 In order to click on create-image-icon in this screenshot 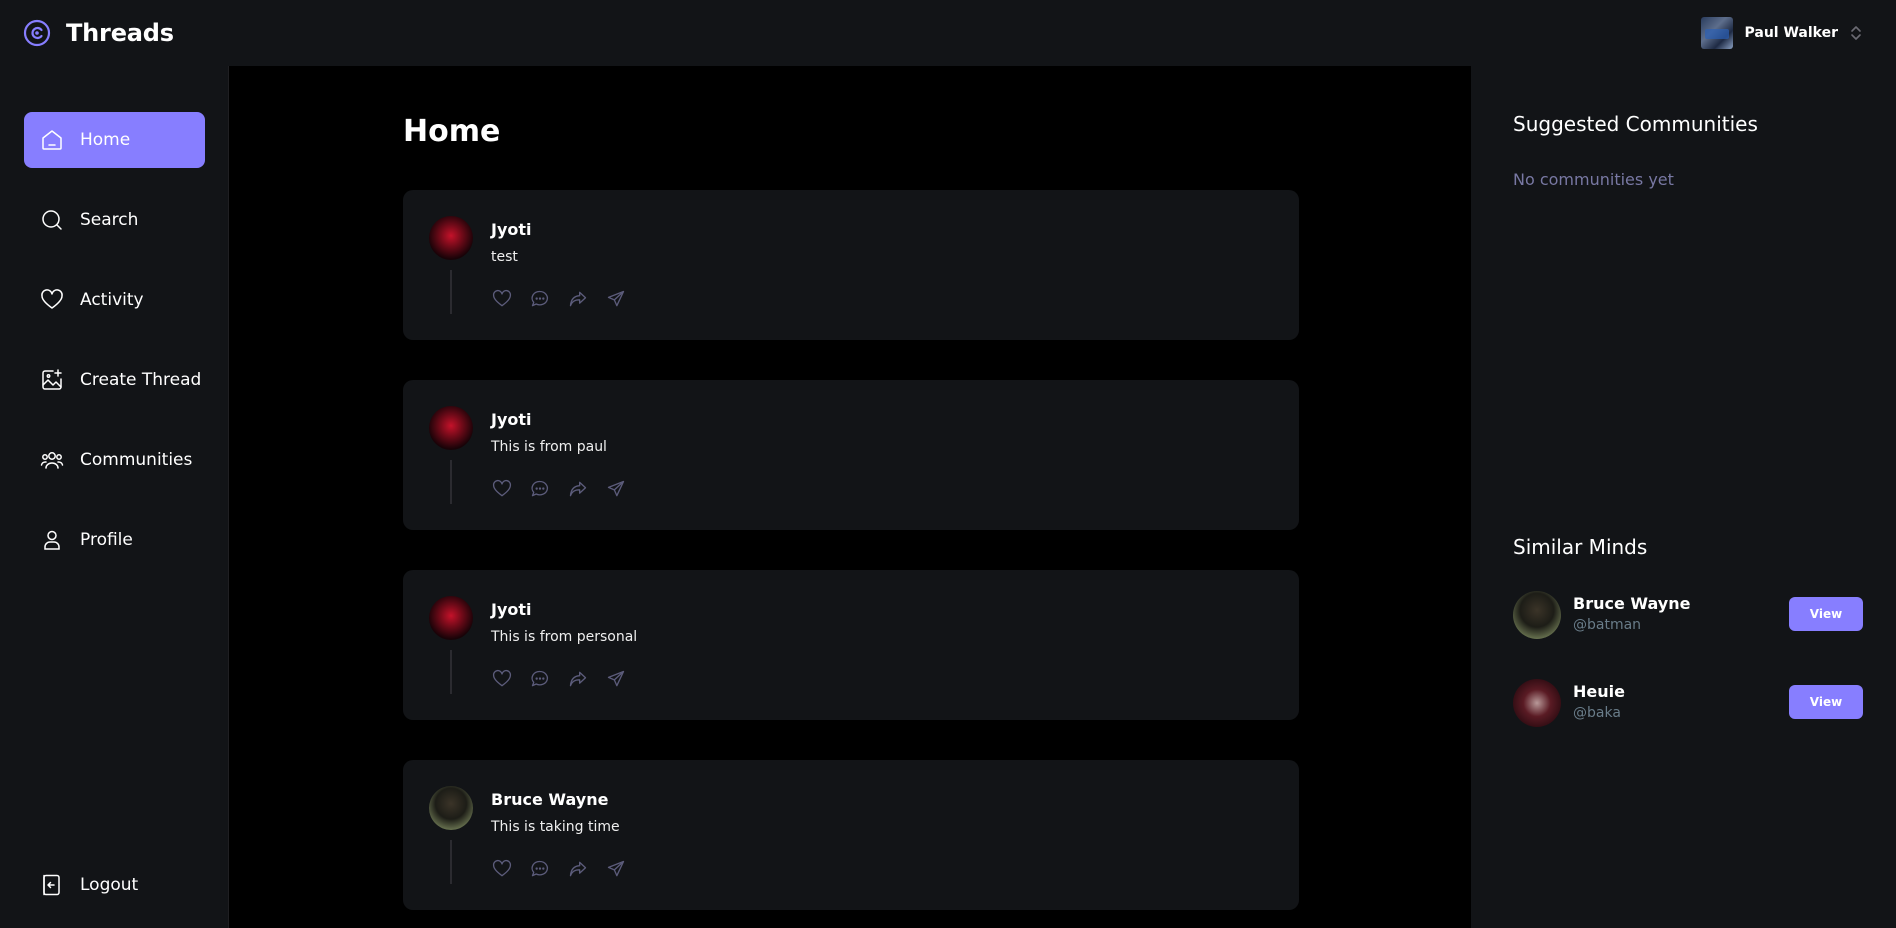, I will do `click(52, 380)`.